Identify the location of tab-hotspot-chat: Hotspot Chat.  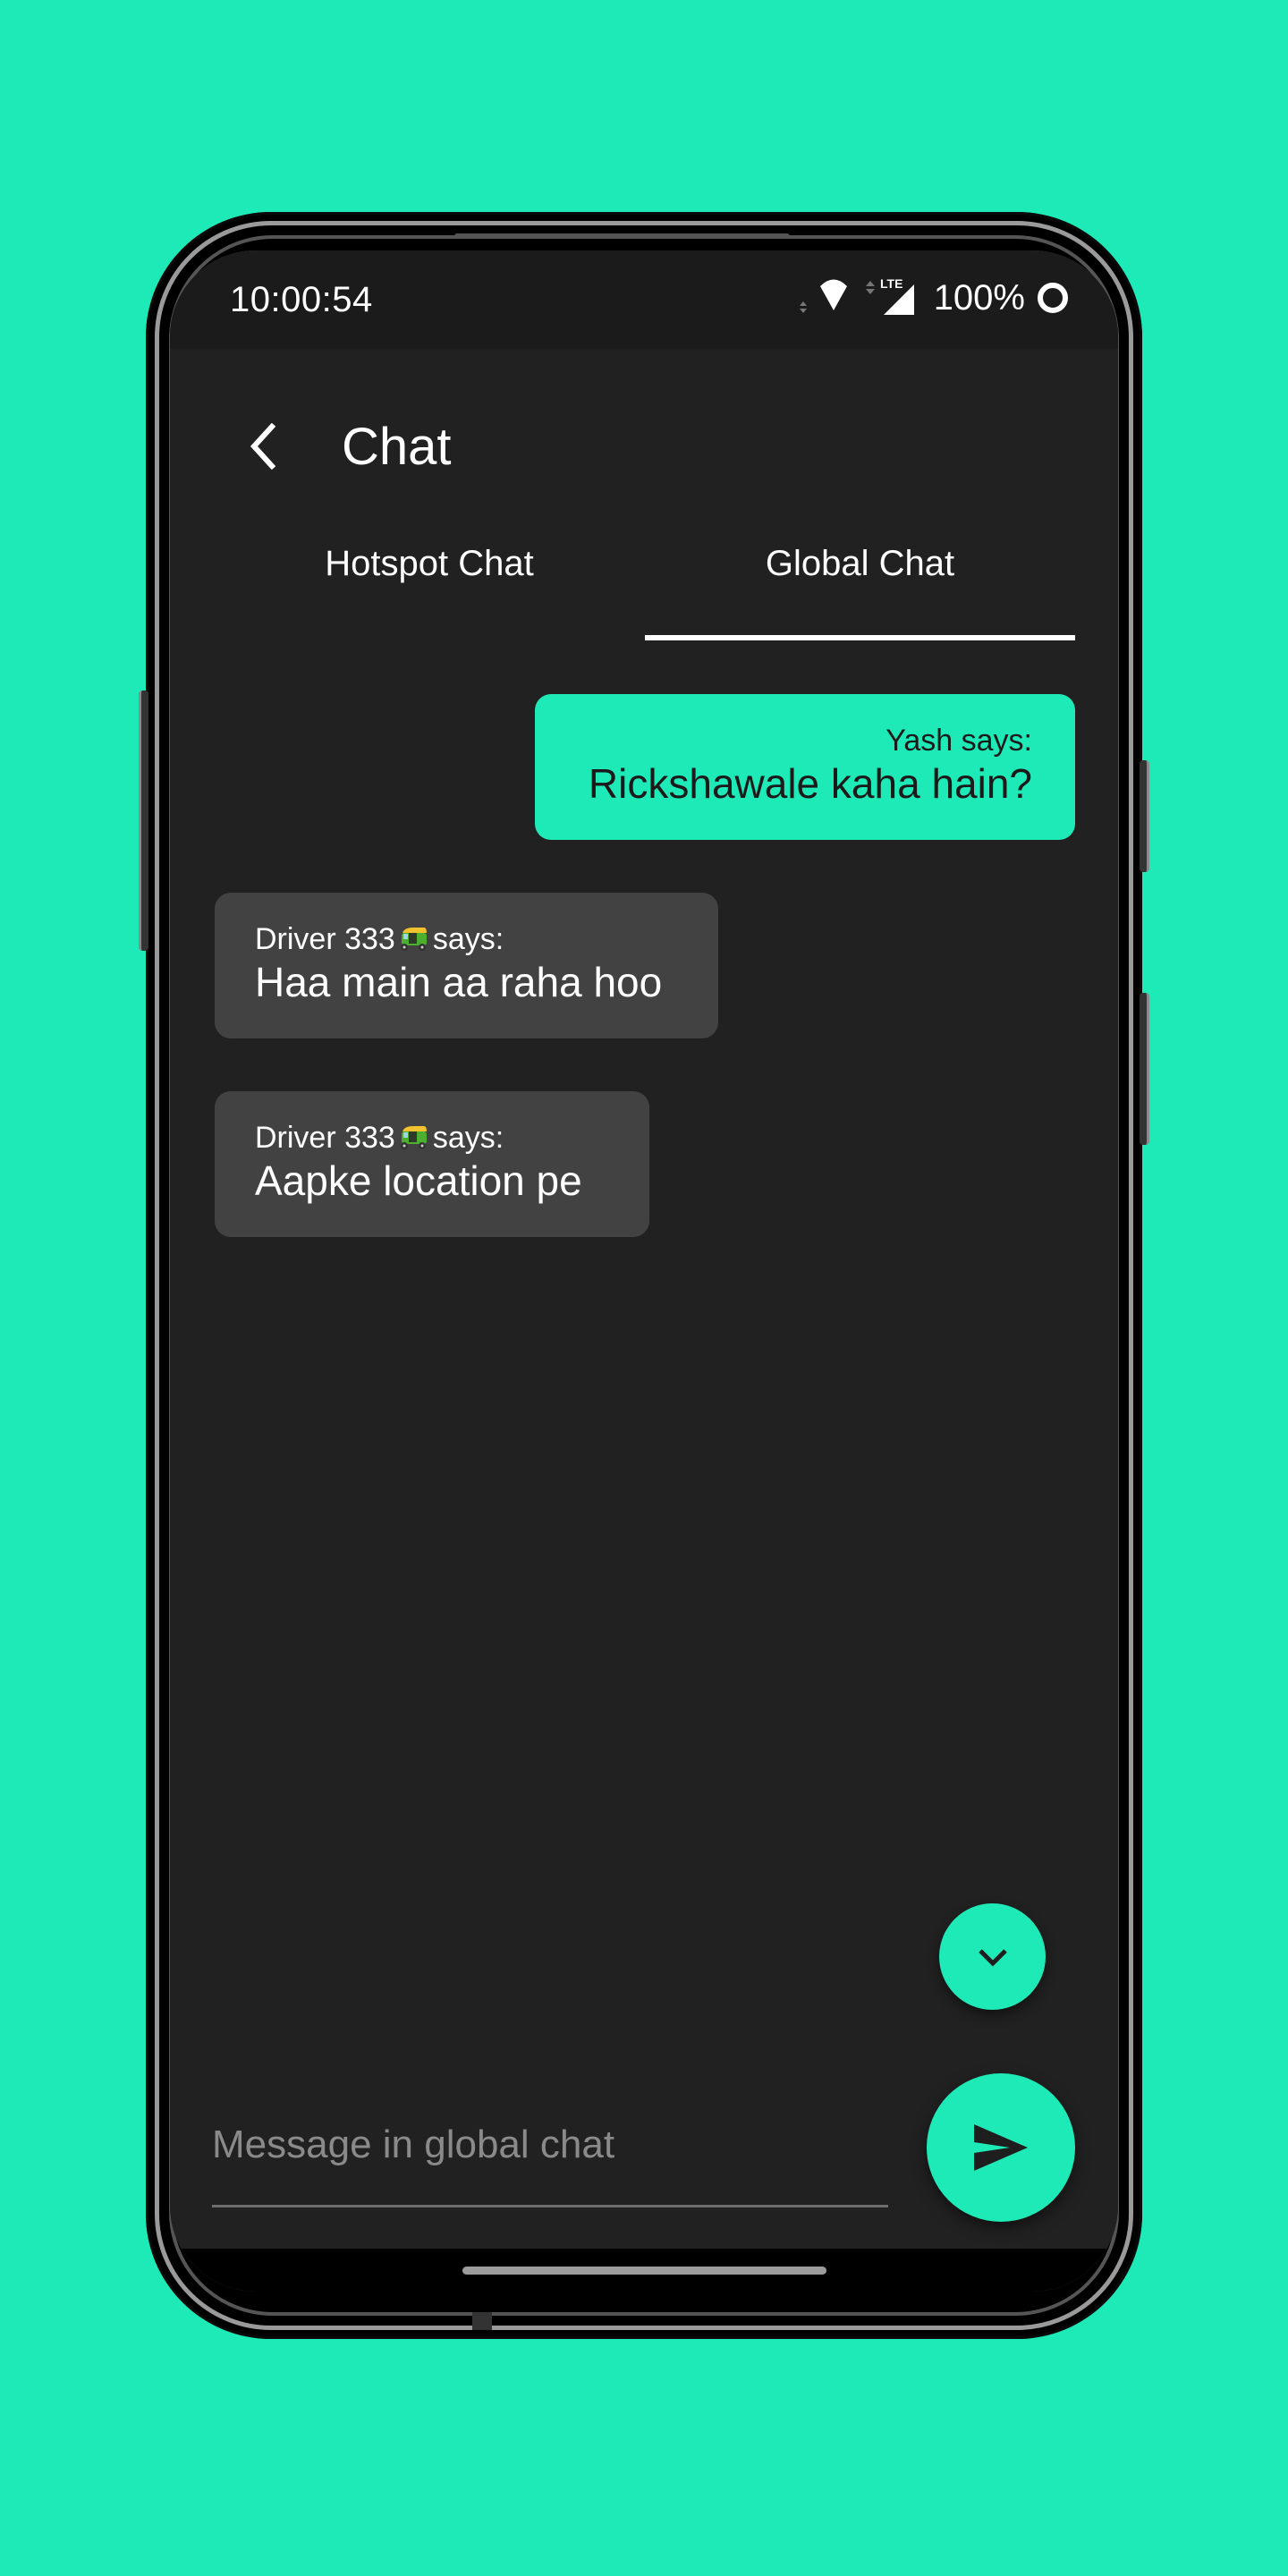
(429, 594).